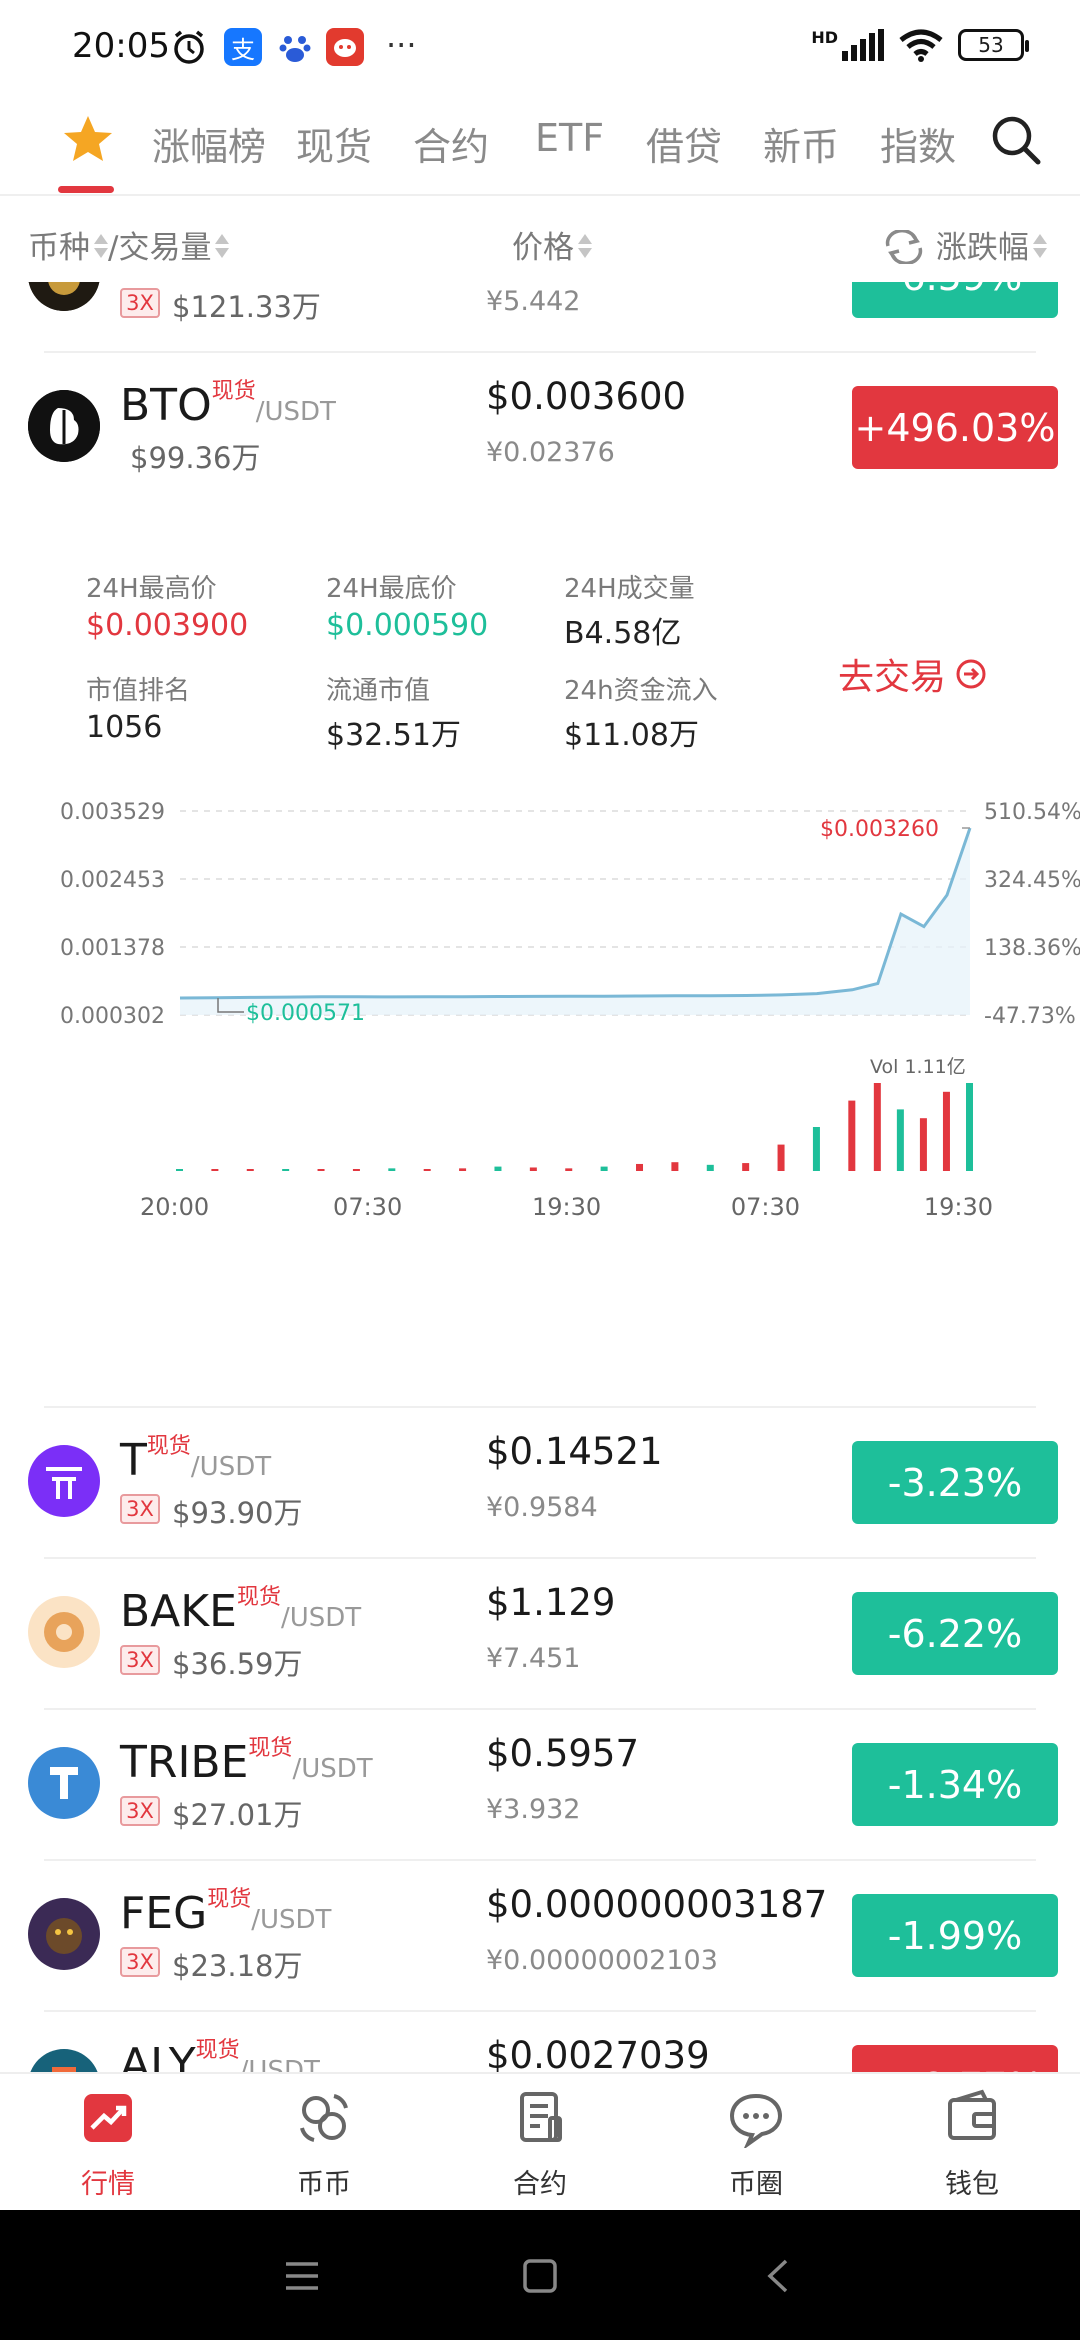  I want to click on symbol-text: BTO, so click(166, 405).